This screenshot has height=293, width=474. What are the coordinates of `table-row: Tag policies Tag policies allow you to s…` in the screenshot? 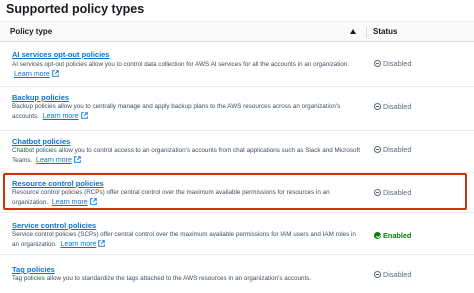 It's located at (237, 274).